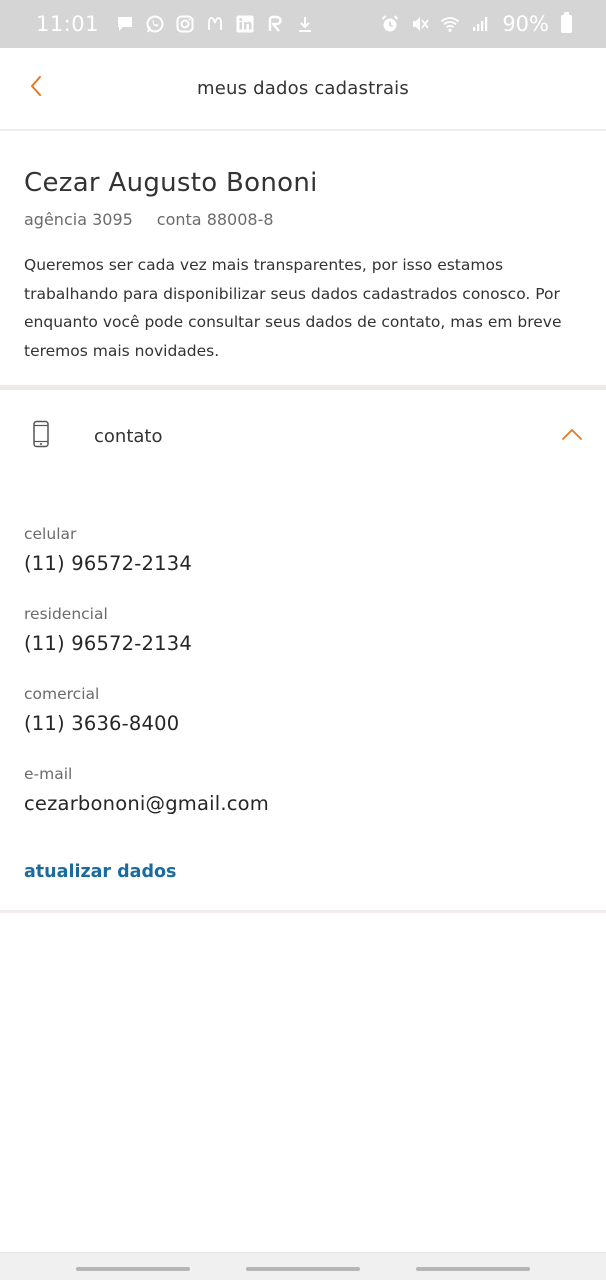  What do you see at coordinates (303, 435) in the screenshot?
I see `contact-accordion-header: contato` at bounding box center [303, 435].